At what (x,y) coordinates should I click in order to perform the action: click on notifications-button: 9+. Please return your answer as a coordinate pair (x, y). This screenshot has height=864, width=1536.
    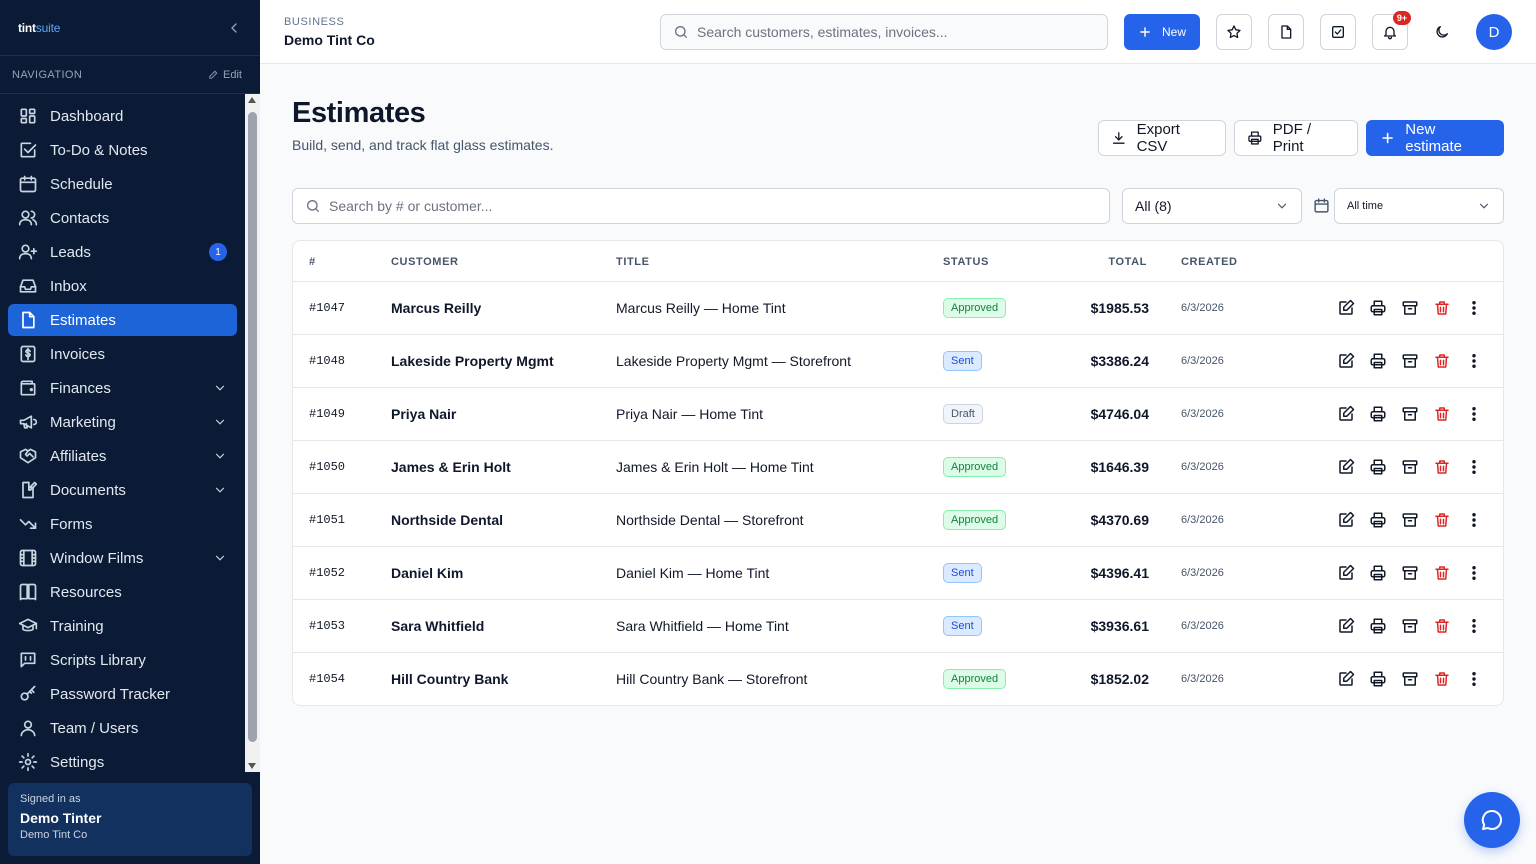
    Looking at the image, I should click on (1391, 30).